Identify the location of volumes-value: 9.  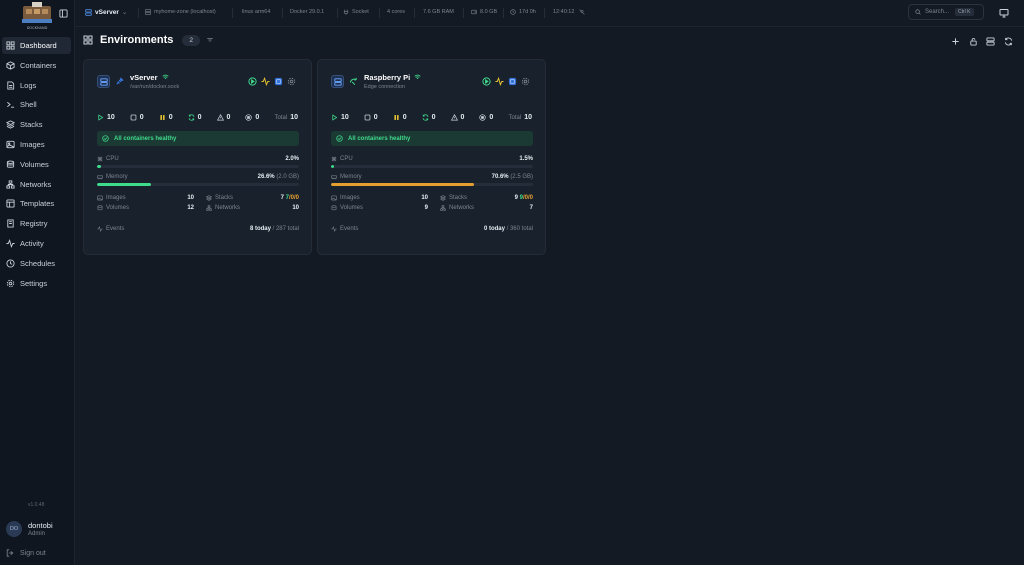
(426, 208).